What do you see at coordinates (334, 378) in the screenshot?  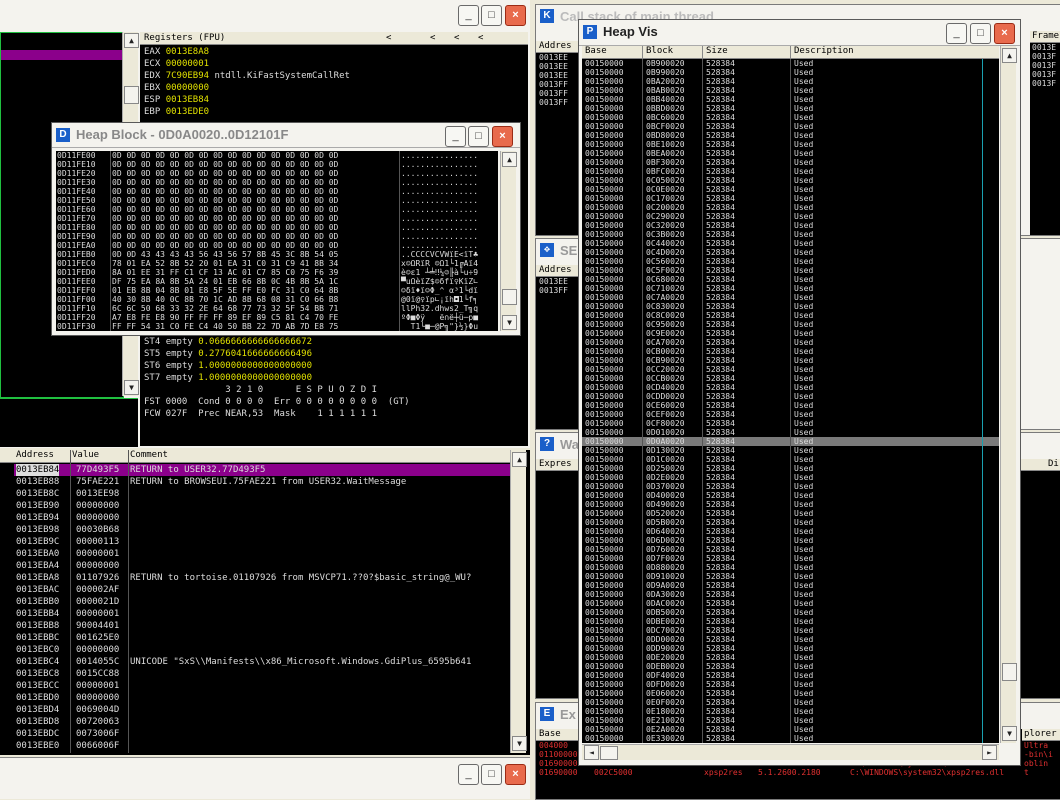 I see `fpu-row: ST7 empty 1.0000000000000000000` at bounding box center [334, 378].